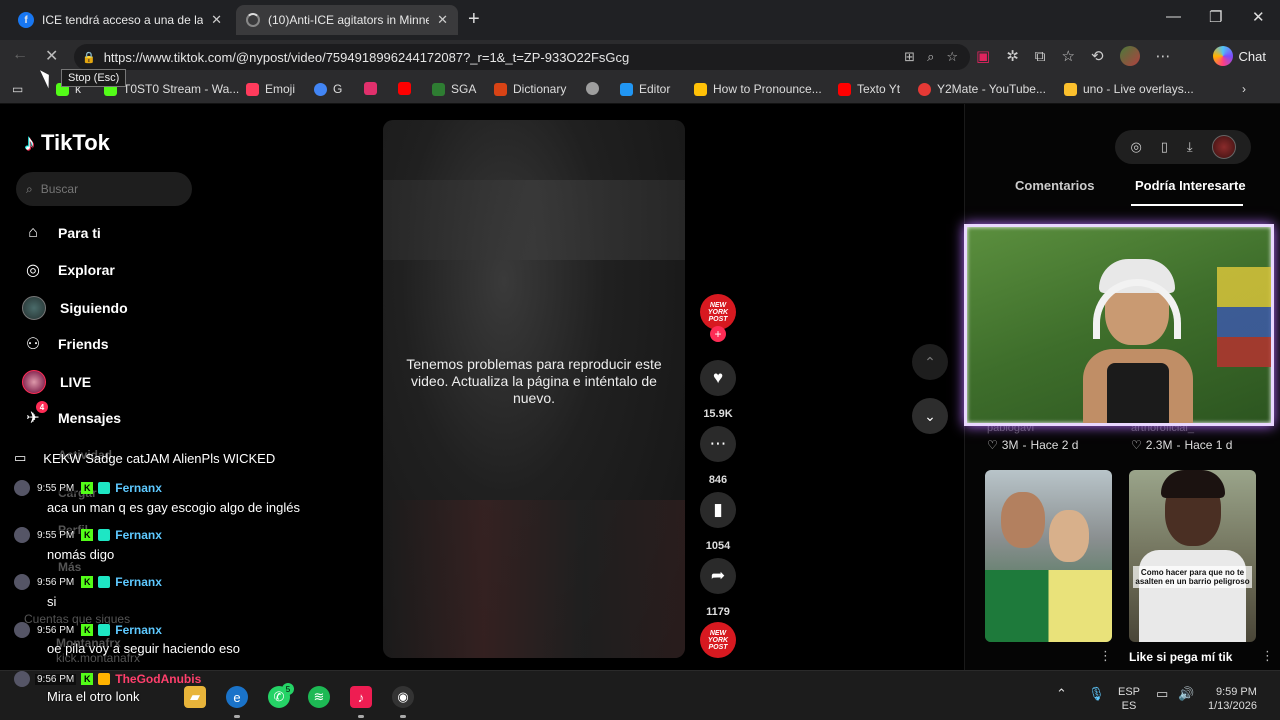 The height and width of the screenshot is (720, 1280). What do you see at coordinates (1164, 147) in the screenshot?
I see `device-icon: ▯` at bounding box center [1164, 147].